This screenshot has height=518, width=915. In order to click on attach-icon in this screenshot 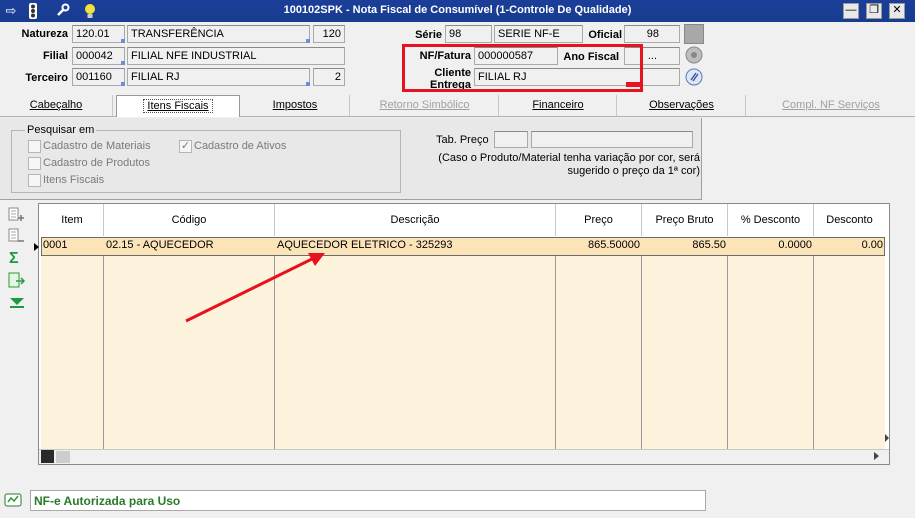, I will do `click(694, 77)`.